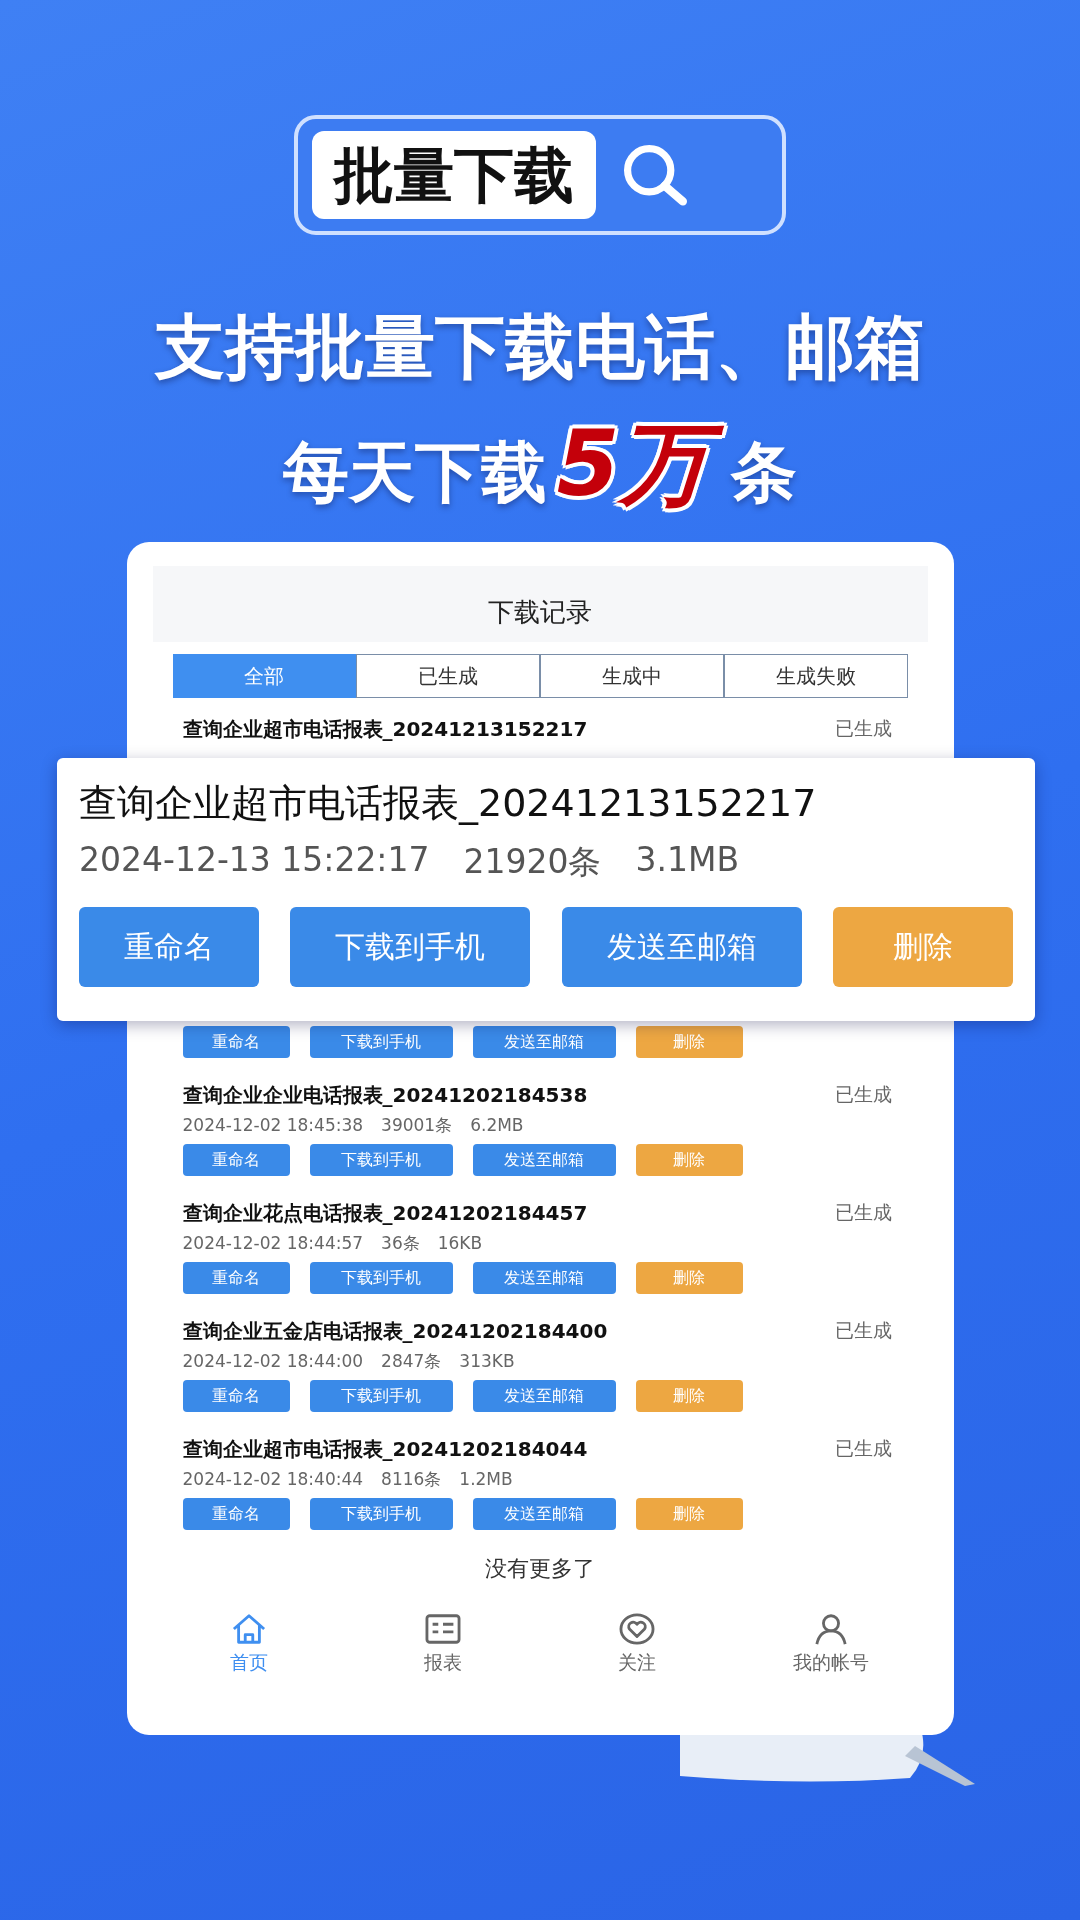 This screenshot has height=1920, width=1080. I want to click on record-title: 查询企业五金店电话报表_20241202184400, so click(395, 1331).